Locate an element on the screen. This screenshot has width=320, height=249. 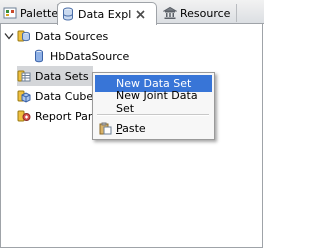
data-explorer-icon is located at coordinates (68, 14).